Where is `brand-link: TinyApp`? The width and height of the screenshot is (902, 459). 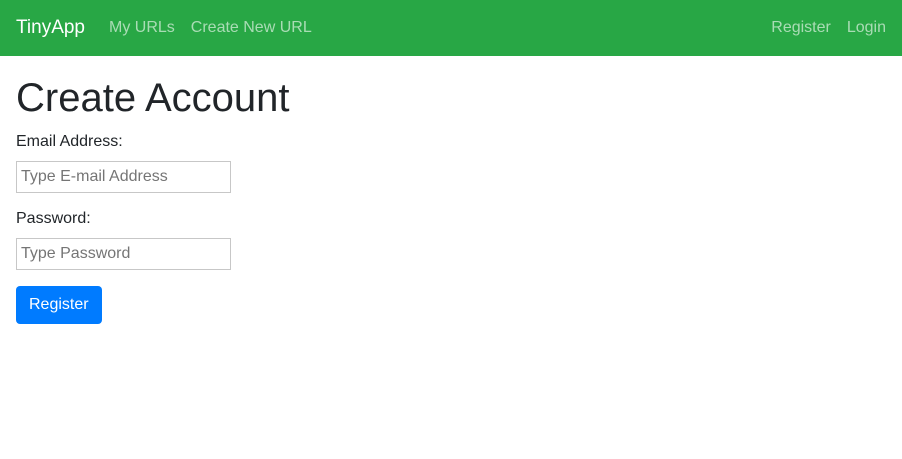 brand-link: TinyApp is located at coordinates (50, 28).